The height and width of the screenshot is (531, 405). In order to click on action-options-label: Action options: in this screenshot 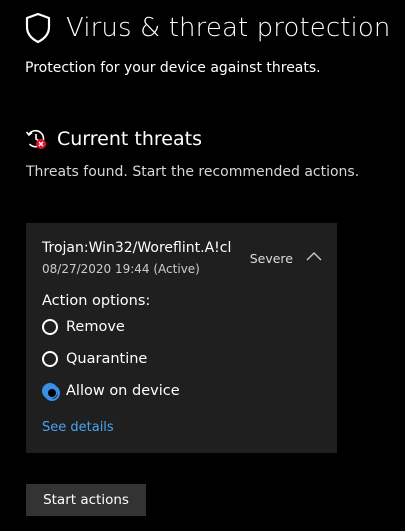, I will do `click(96, 301)`.